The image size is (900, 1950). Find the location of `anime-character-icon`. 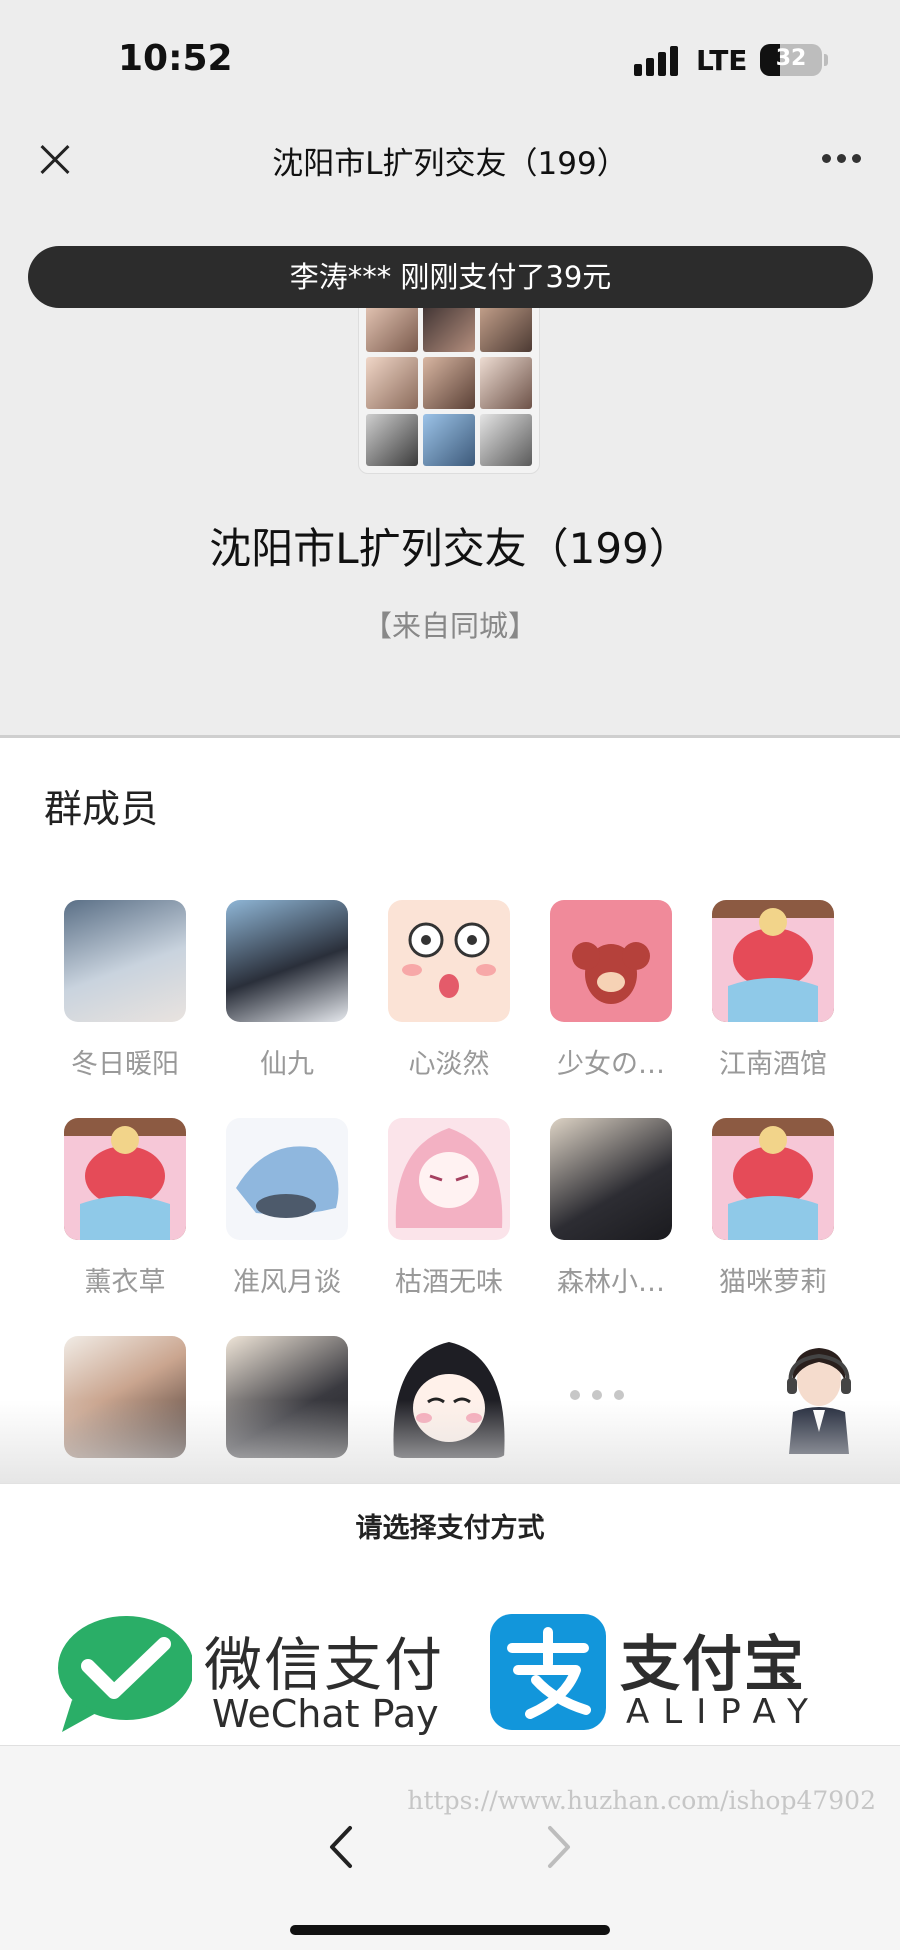

anime-character-icon is located at coordinates (287, 1182).